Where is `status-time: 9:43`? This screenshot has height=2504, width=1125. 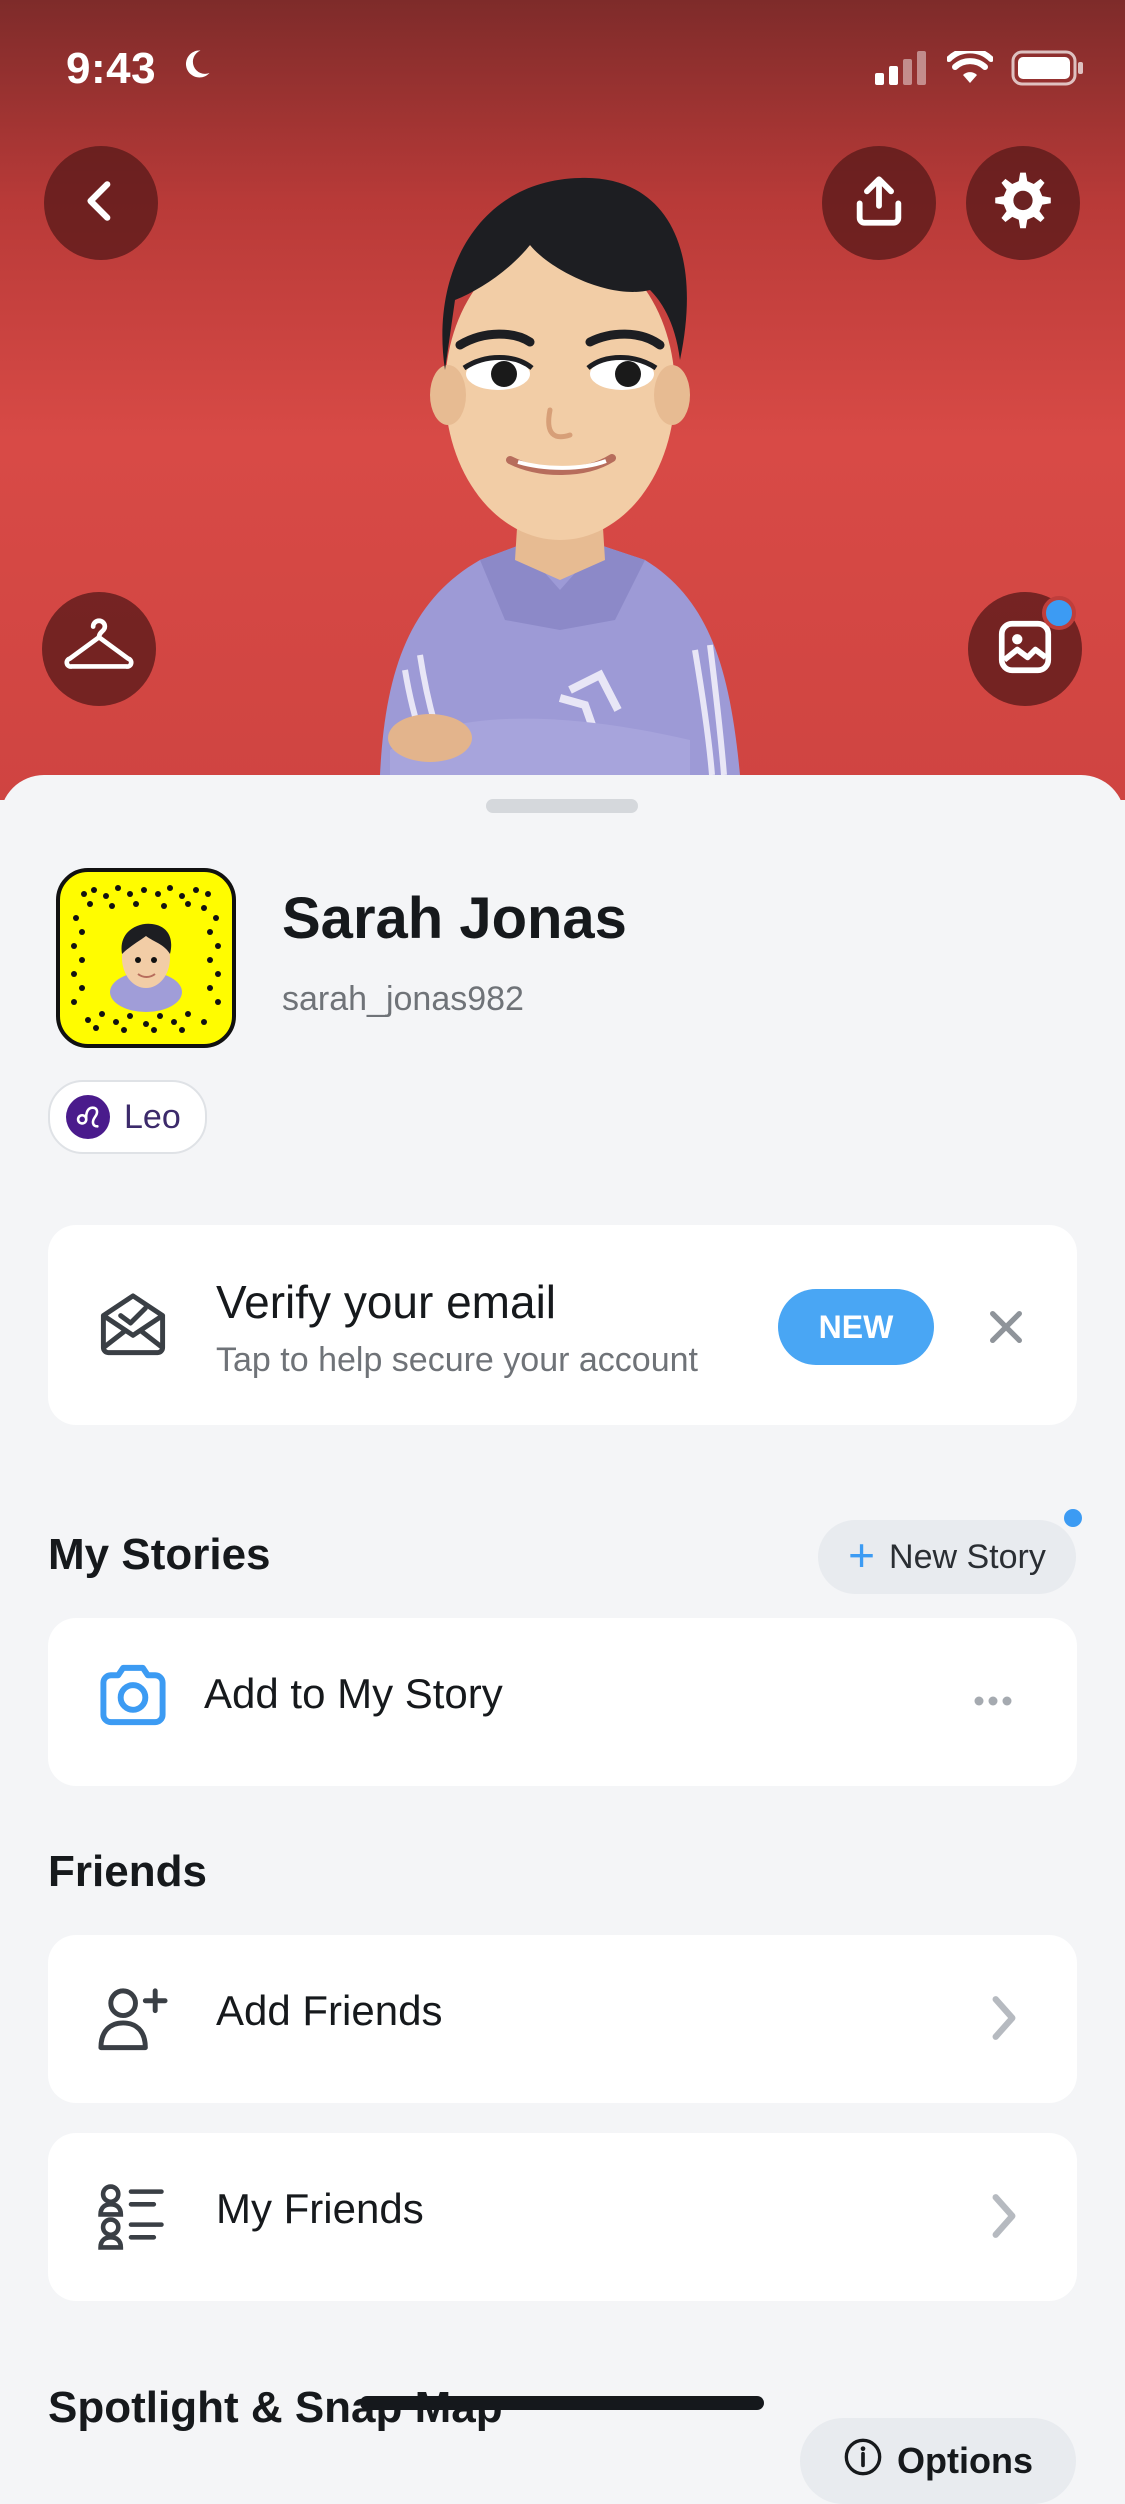 status-time: 9:43 is located at coordinates (111, 68).